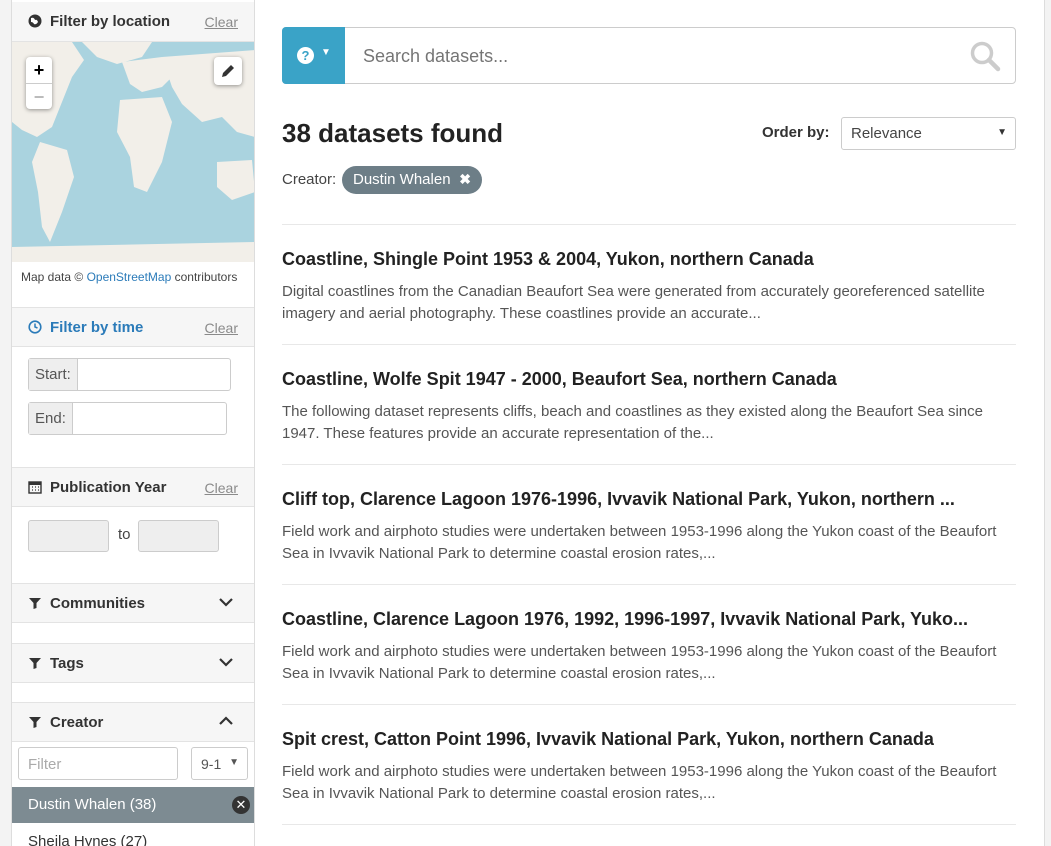  I want to click on facet-creator-title: Creator, so click(77, 722).